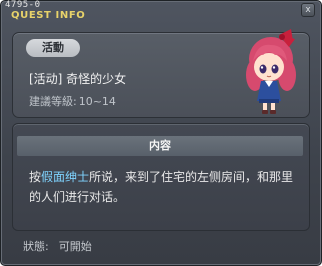  I want to click on close-icon: x, so click(308, 10).